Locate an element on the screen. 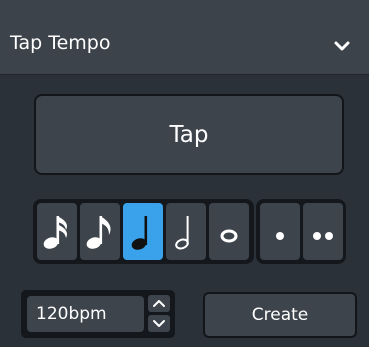  create-button: Create is located at coordinates (280, 315).